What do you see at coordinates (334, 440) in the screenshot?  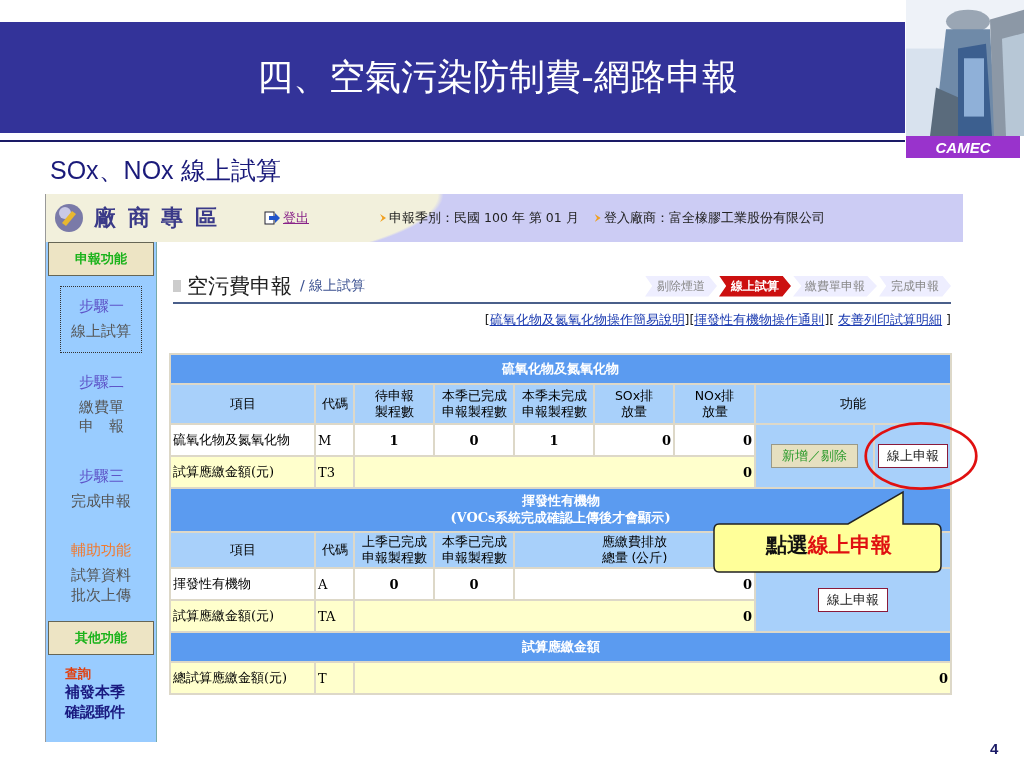 I see `table-cell: M` at bounding box center [334, 440].